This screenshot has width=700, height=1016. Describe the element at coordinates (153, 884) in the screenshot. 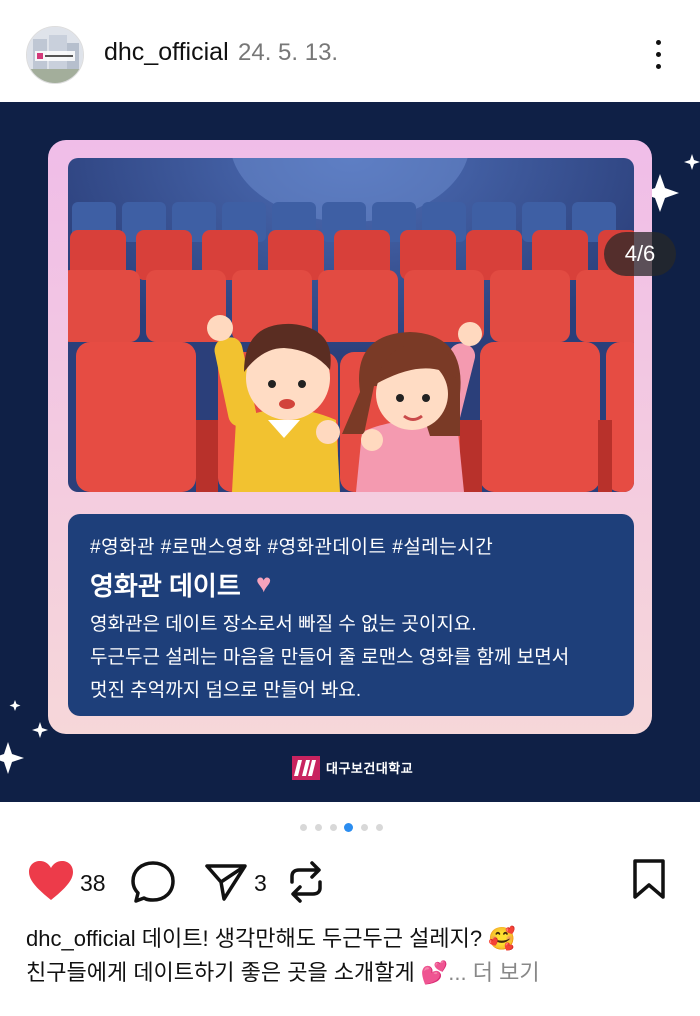

I see `comment-icon` at that location.